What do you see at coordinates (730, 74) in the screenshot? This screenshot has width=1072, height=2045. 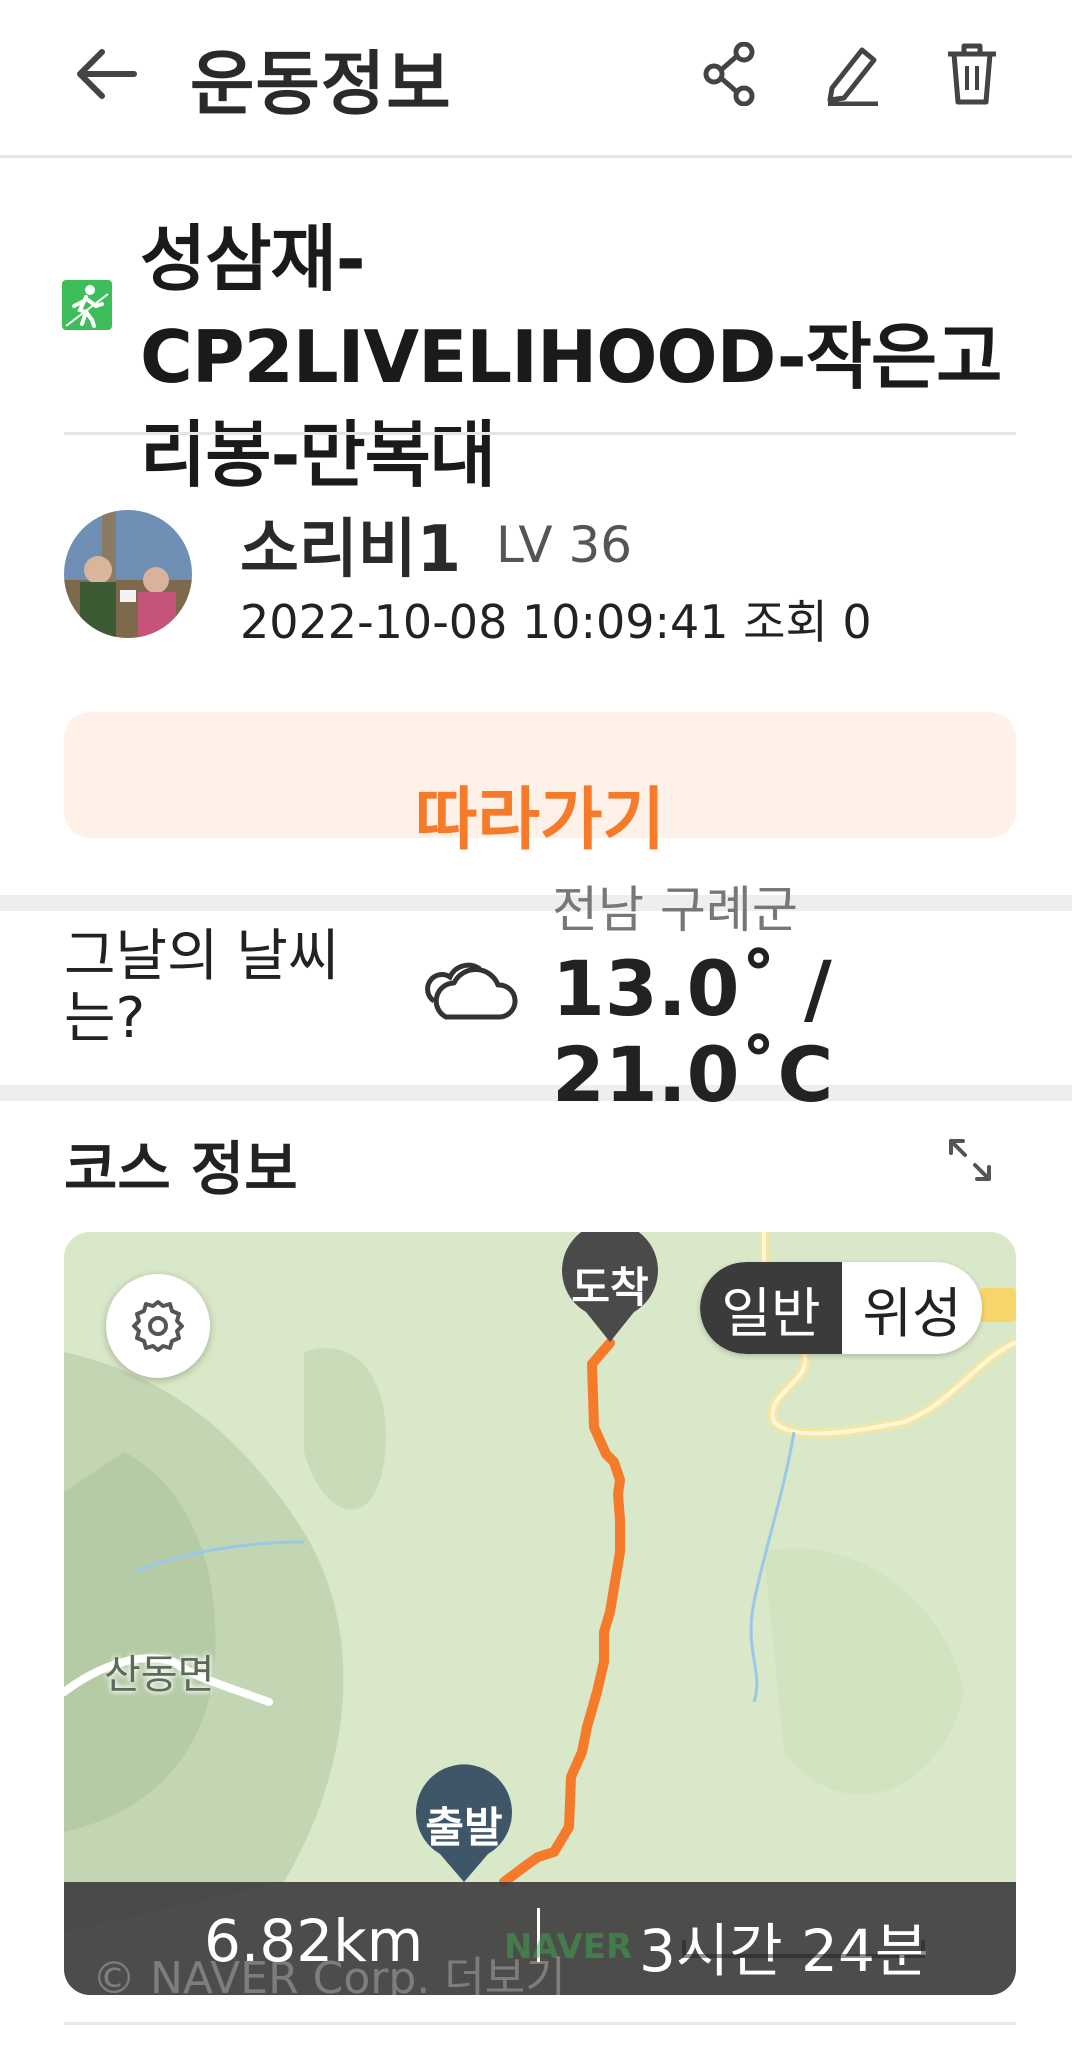 I see `share-icon` at bounding box center [730, 74].